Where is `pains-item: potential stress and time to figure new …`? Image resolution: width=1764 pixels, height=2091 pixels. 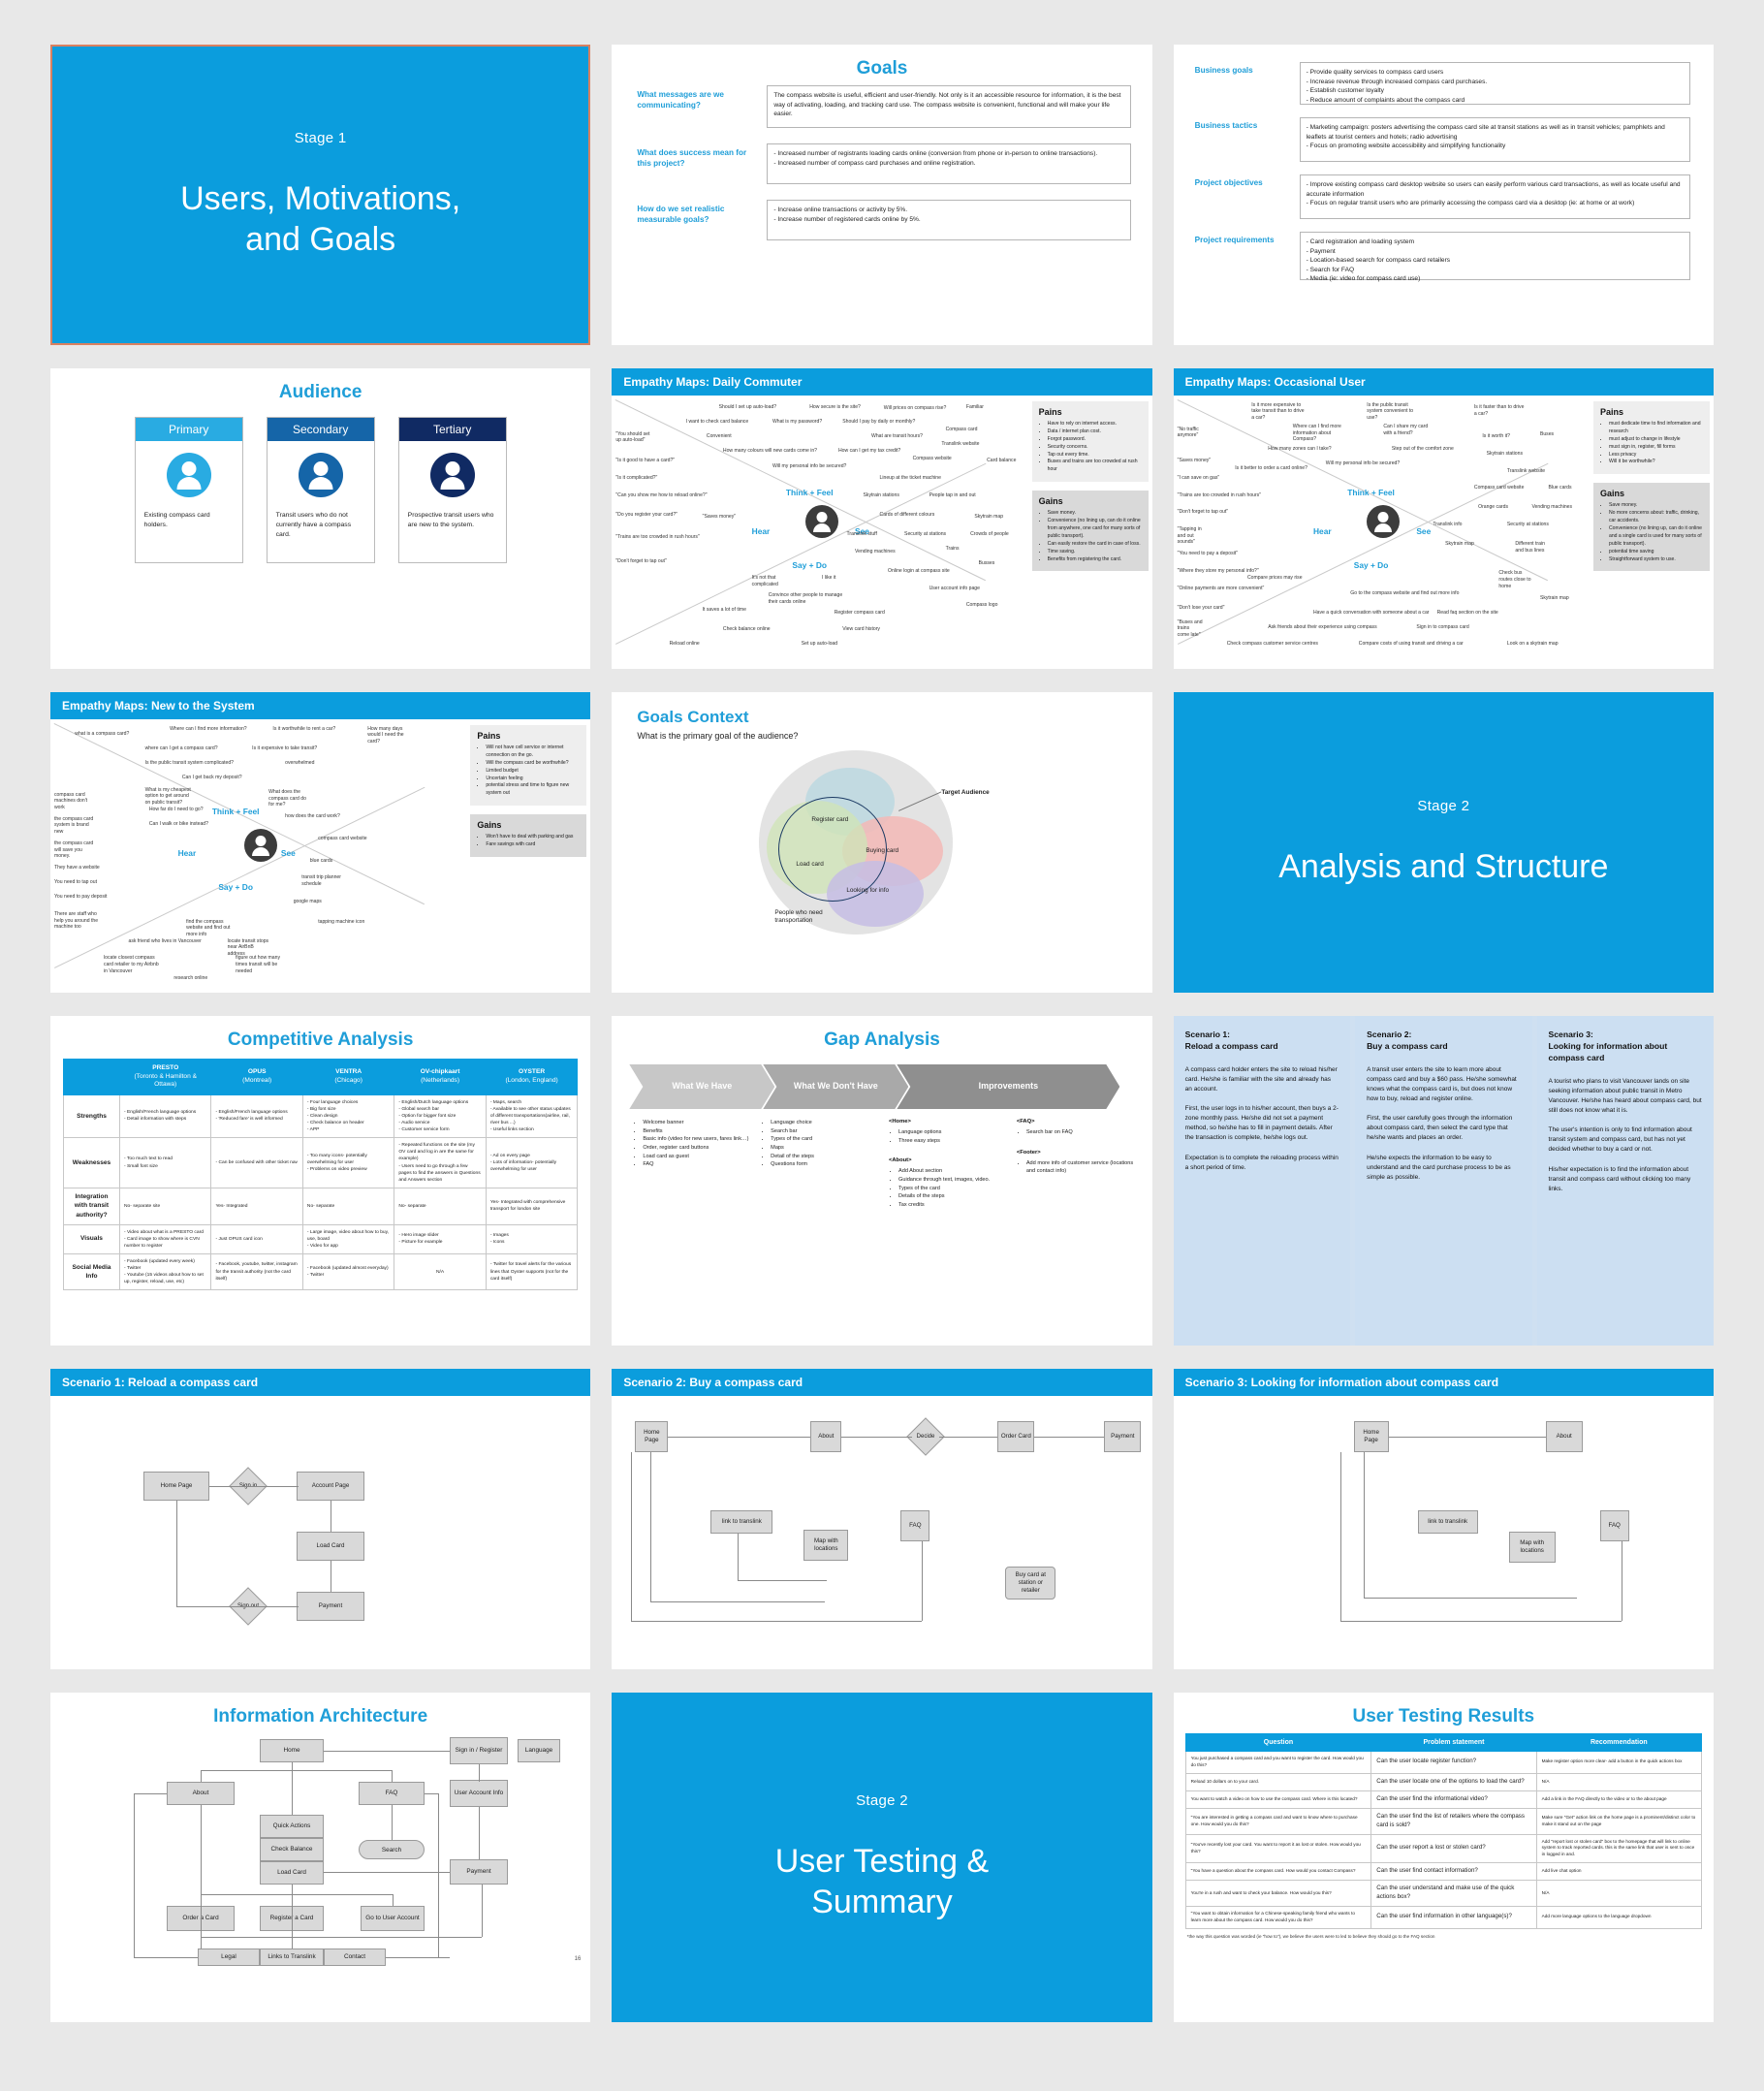
pains-item: potential stress and time to figure new … is located at coordinates (533, 790).